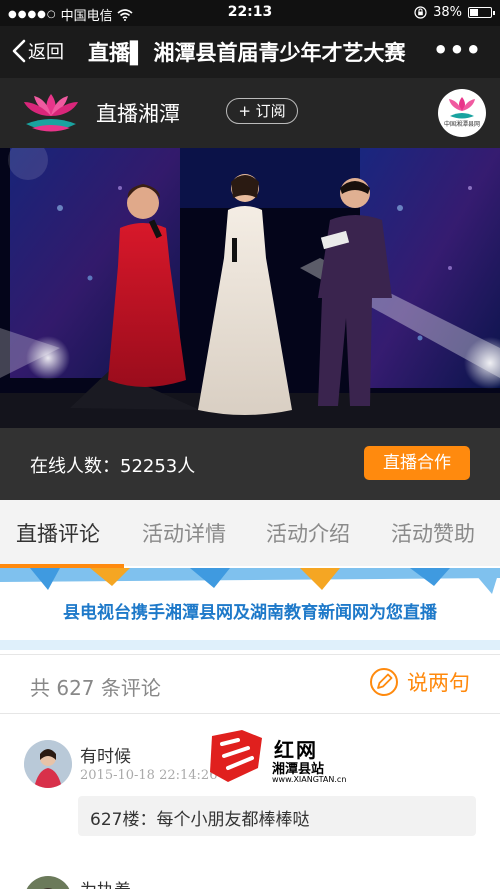 The width and height of the screenshot is (500, 889). I want to click on watermark-logo-icon, so click(236, 756).